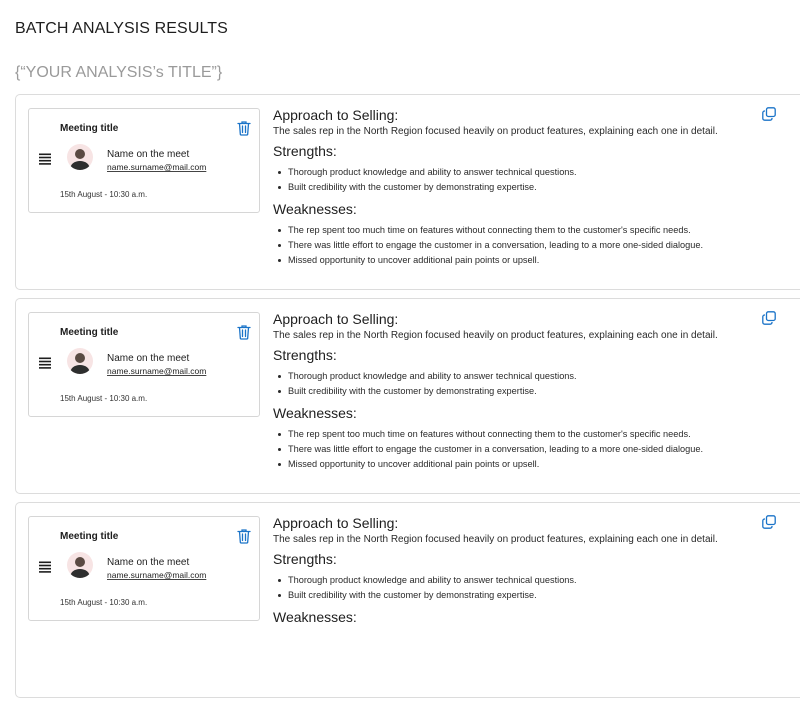 This screenshot has height=706, width=800. I want to click on page-title: BATCH ANALYSIS RESULTS, so click(121, 28).